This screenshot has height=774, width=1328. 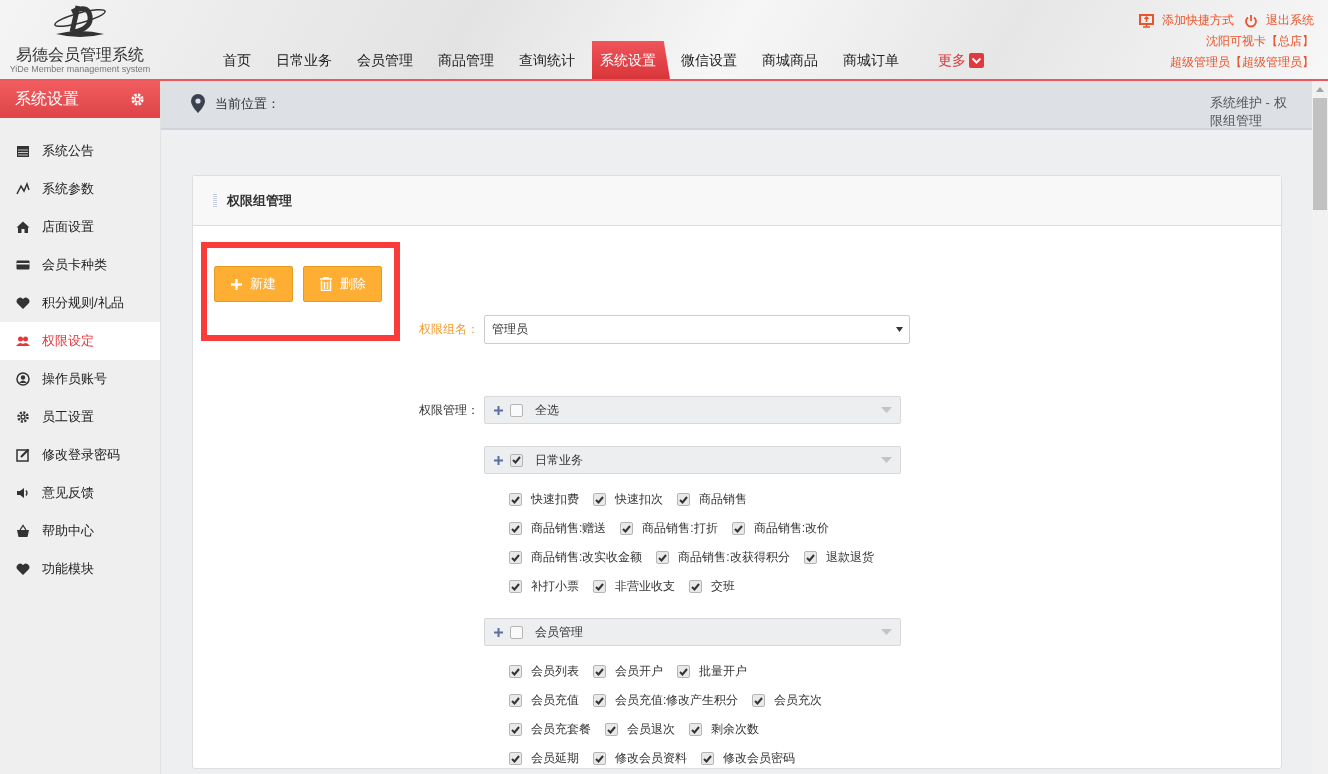 What do you see at coordinates (80, 265) in the screenshot?
I see `sidebar-item: 会员卡种类` at bounding box center [80, 265].